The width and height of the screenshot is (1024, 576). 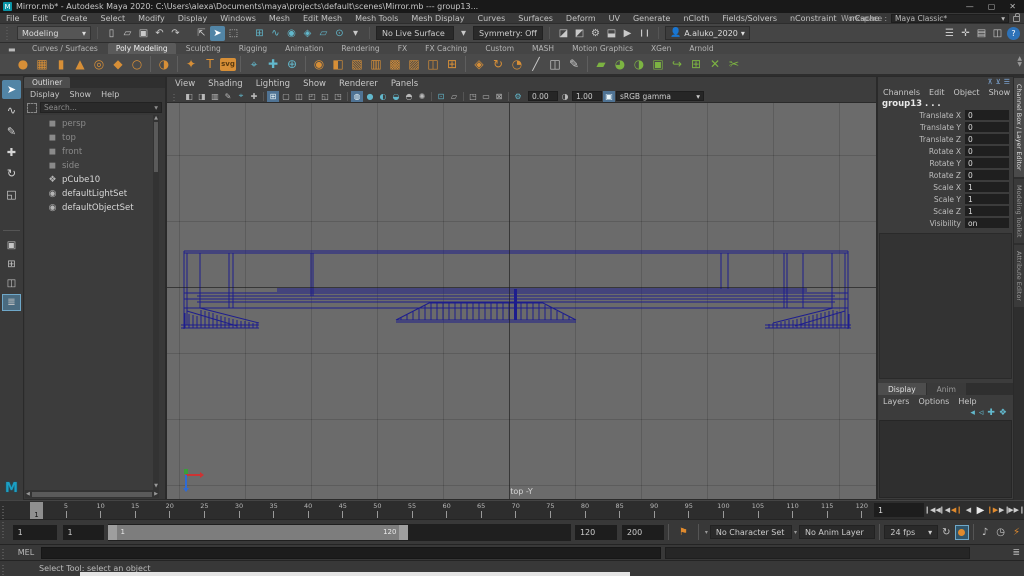 What do you see at coordinates (658, 64) in the screenshot?
I see `extrude-icon: ▣` at bounding box center [658, 64].